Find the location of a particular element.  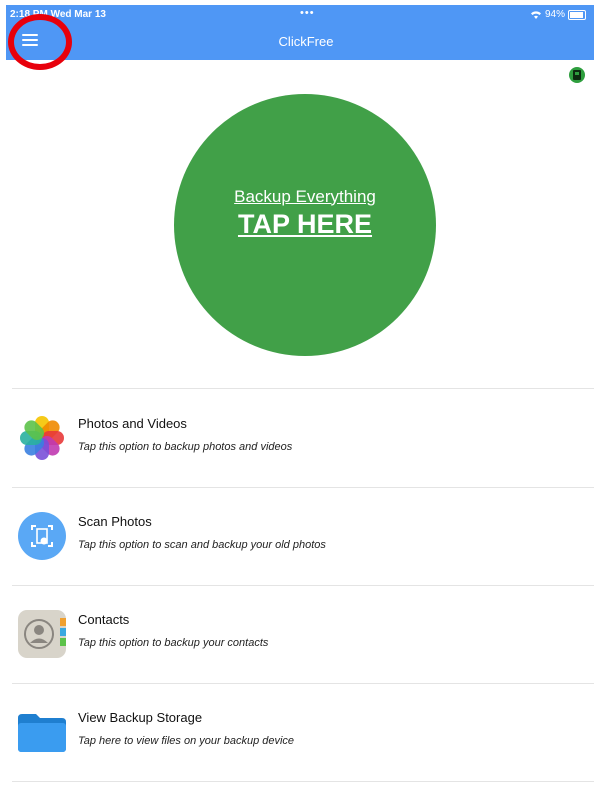

folder-icon is located at coordinates (42, 732).